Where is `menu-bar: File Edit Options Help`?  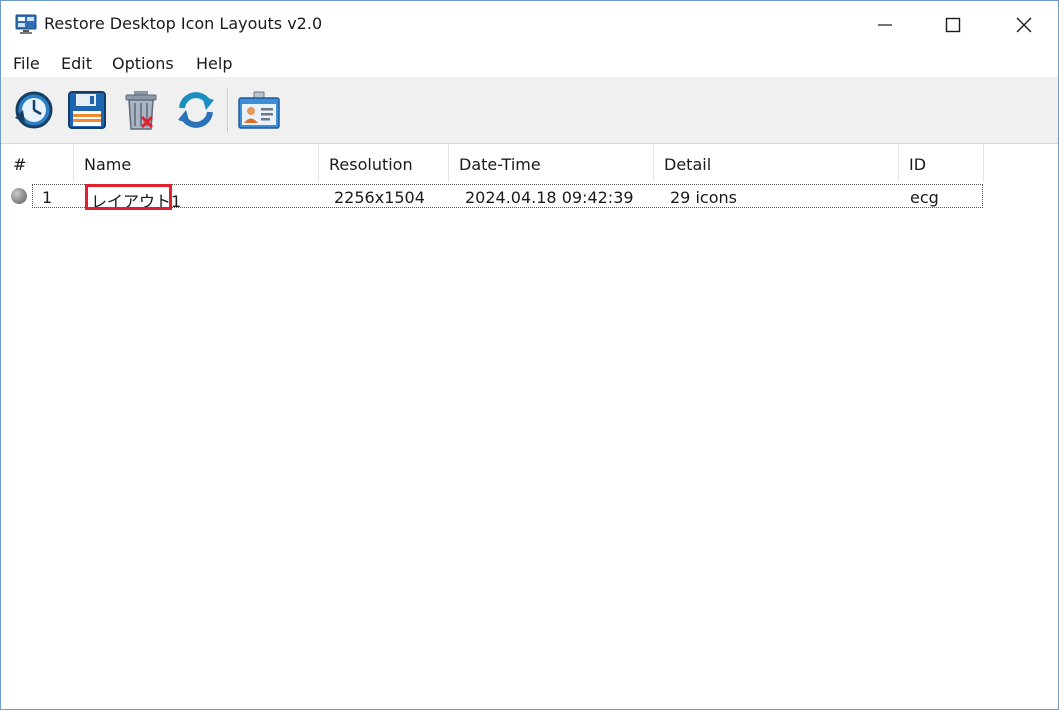 menu-bar: File Edit Options Help is located at coordinates (529, 63).